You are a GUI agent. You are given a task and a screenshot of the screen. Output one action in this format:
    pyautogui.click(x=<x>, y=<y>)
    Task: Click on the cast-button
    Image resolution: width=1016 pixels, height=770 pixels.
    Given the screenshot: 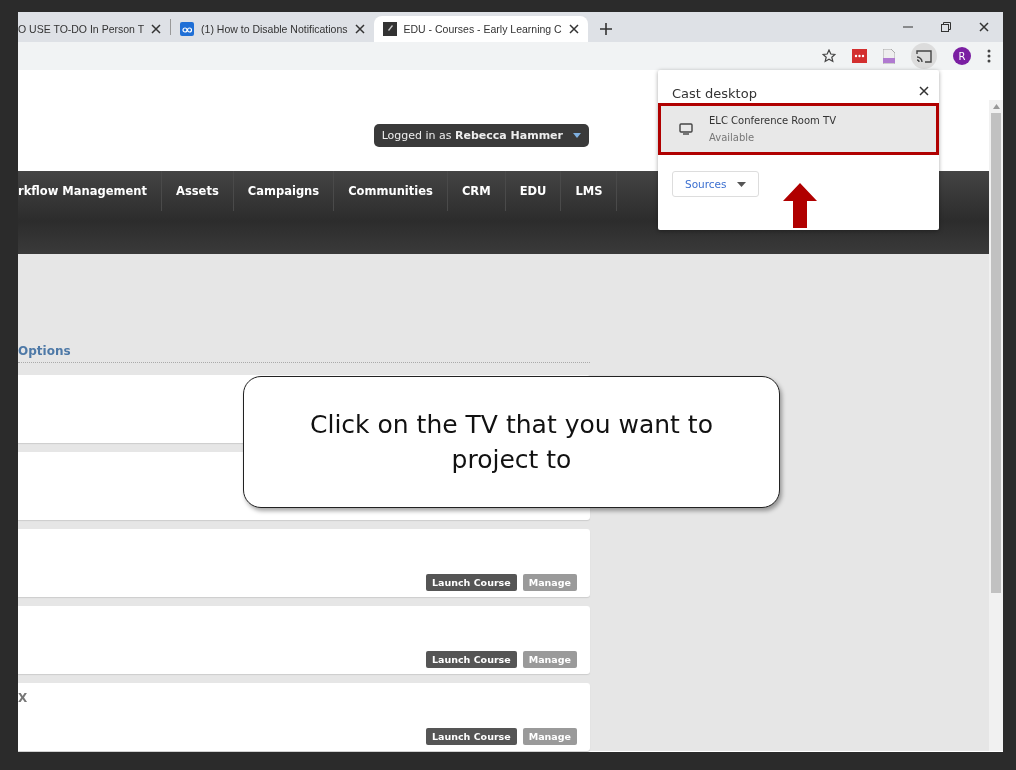 What is the action you would take?
    pyautogui.click(x=924, y=56)
    